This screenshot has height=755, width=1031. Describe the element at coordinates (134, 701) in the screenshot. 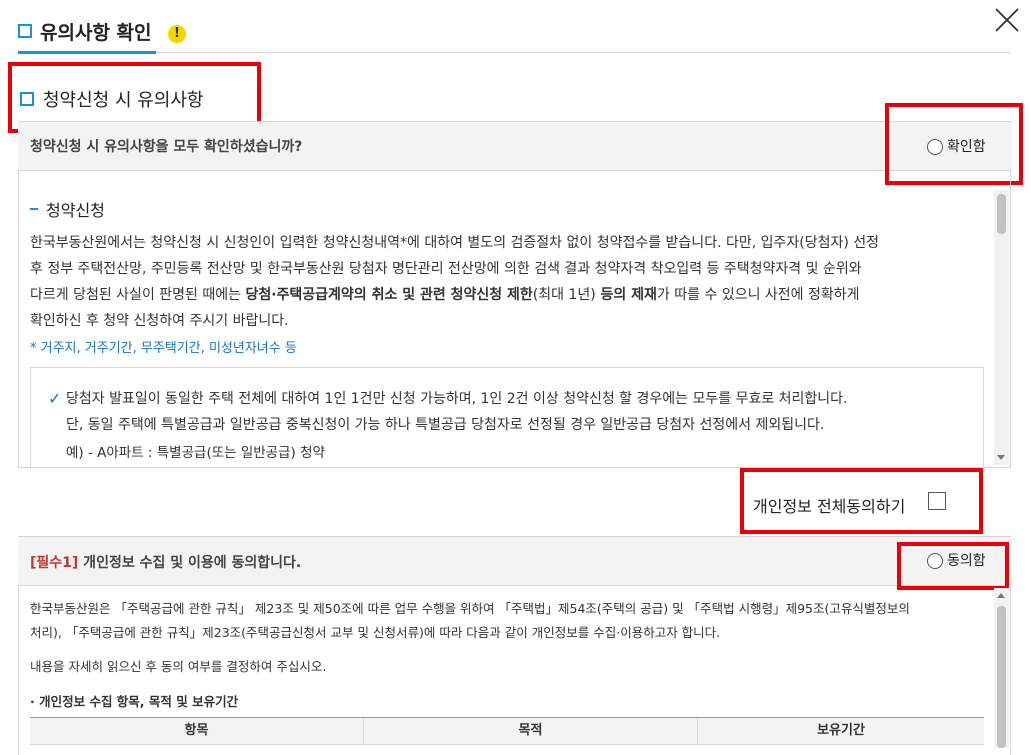

I see `section2-sub-title: · 개인정보 수집 항목, 목적 및 보유기간` at that location.